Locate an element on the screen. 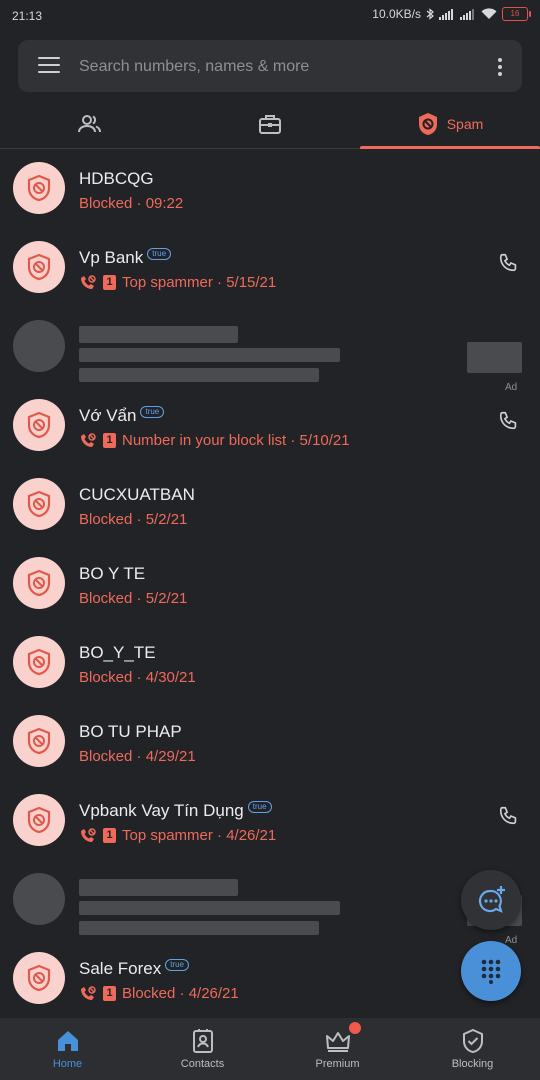 This screenshot has height=1080, width=540. status-icons: 10.0KB/s 16 is located at coordinates (451, 14).